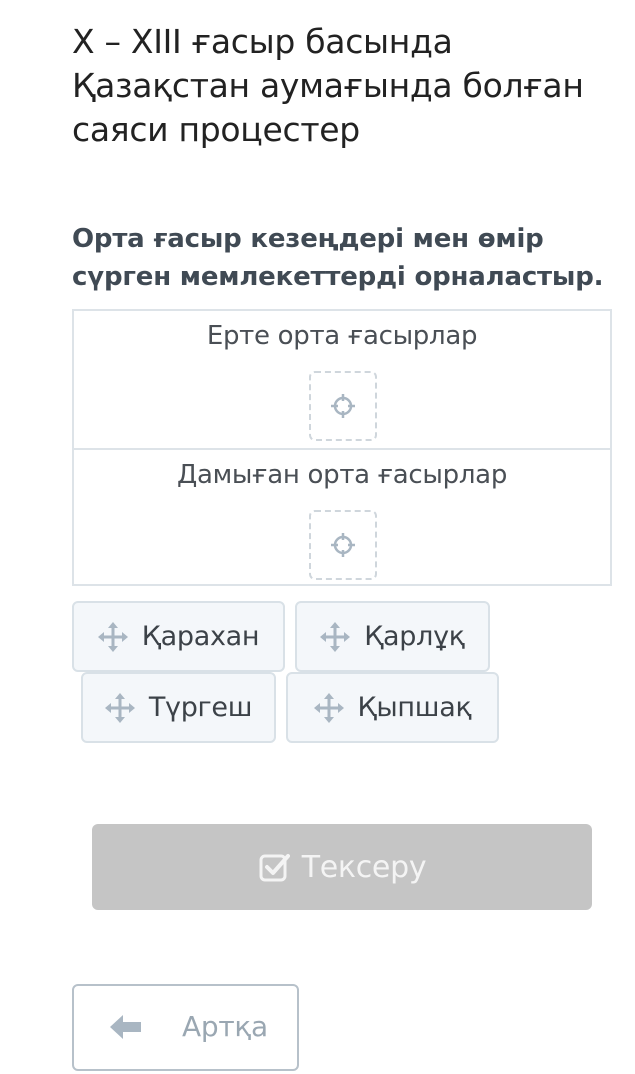 The width and height of the screenshot is (635, 1074). I want to click on back-button: Артқа, so click(185, 1027).